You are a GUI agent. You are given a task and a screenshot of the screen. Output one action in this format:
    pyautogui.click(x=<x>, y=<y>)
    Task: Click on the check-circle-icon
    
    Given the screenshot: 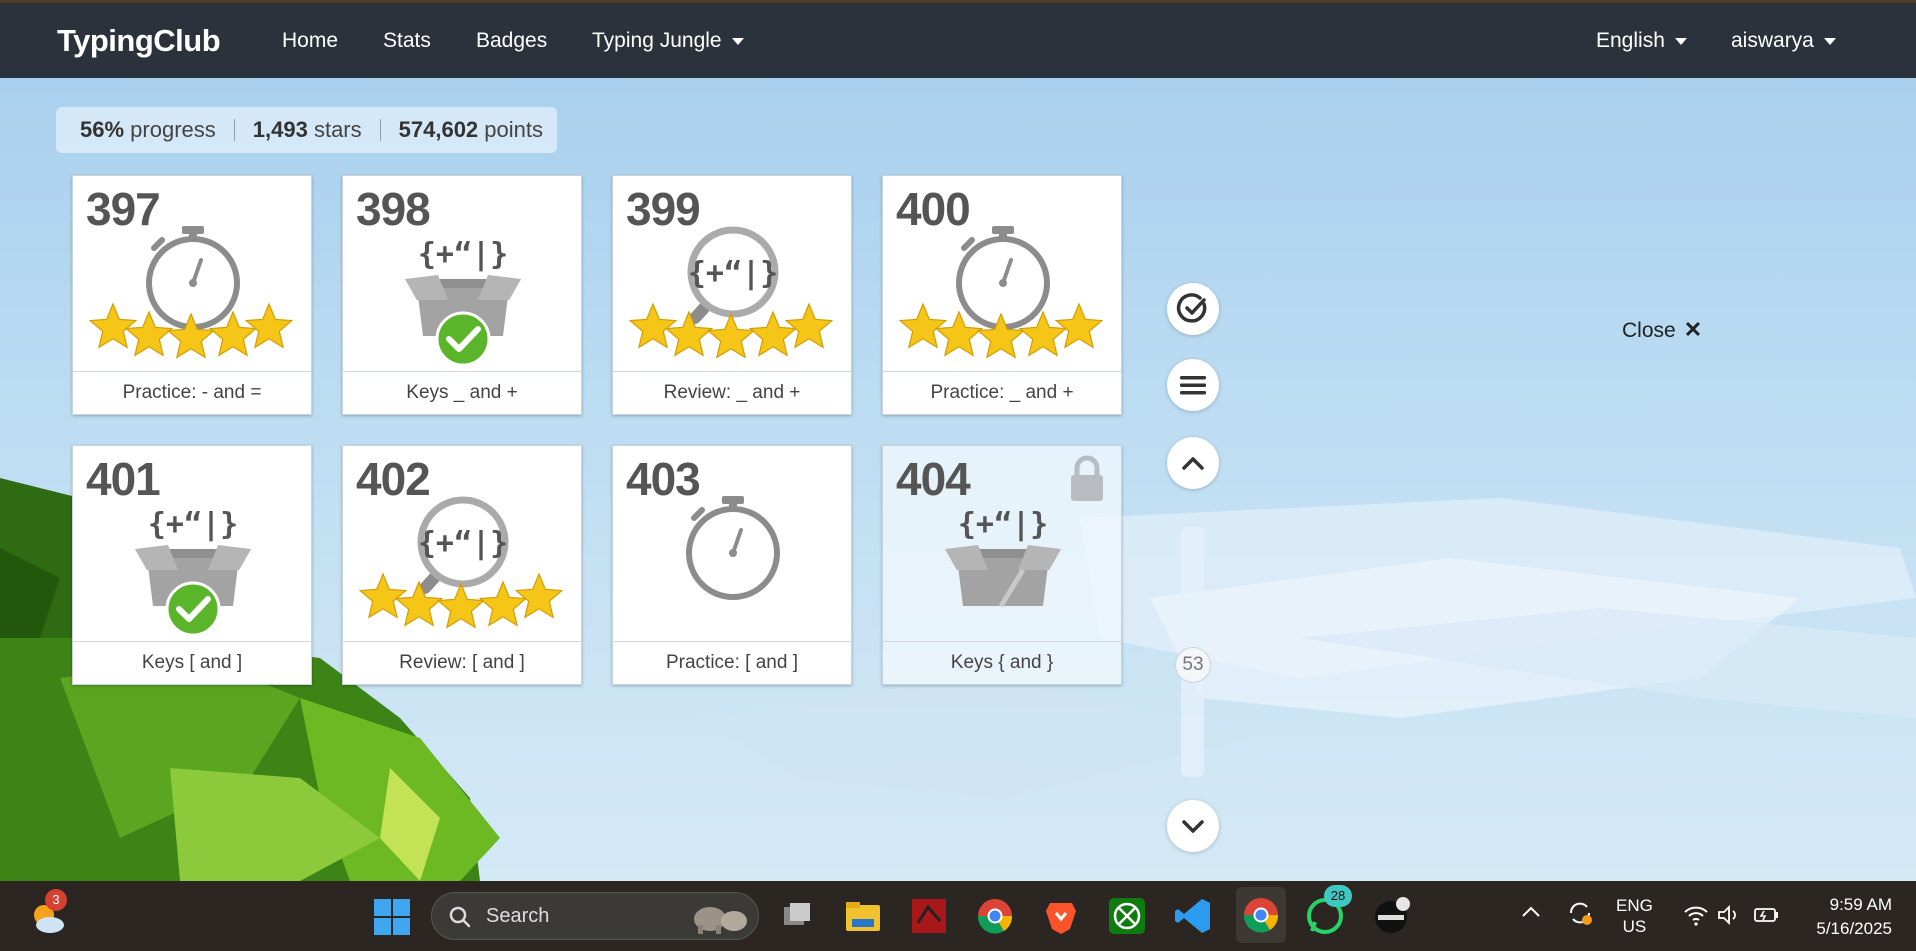 What is the action you would take?
    pyautogui.click(x=1191, y=308)
    